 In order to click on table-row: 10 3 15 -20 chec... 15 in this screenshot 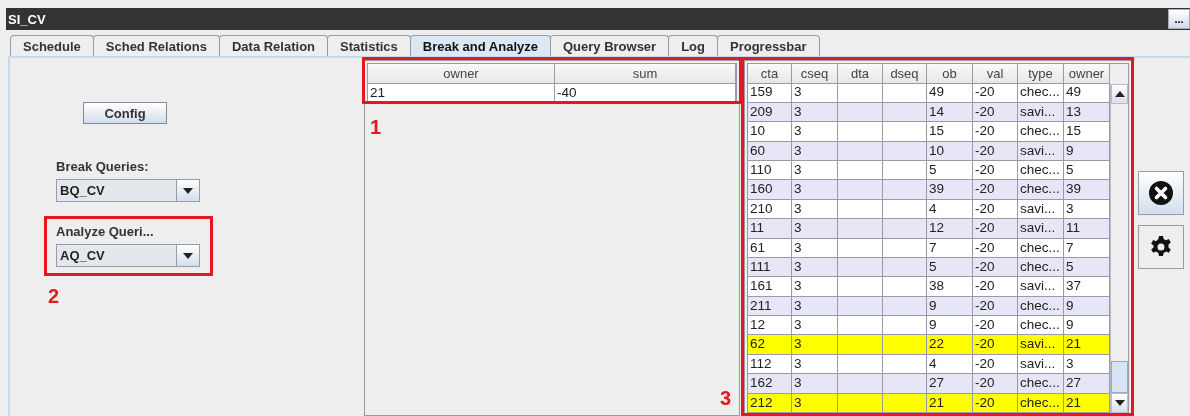, I will do `click(929, 132)`.